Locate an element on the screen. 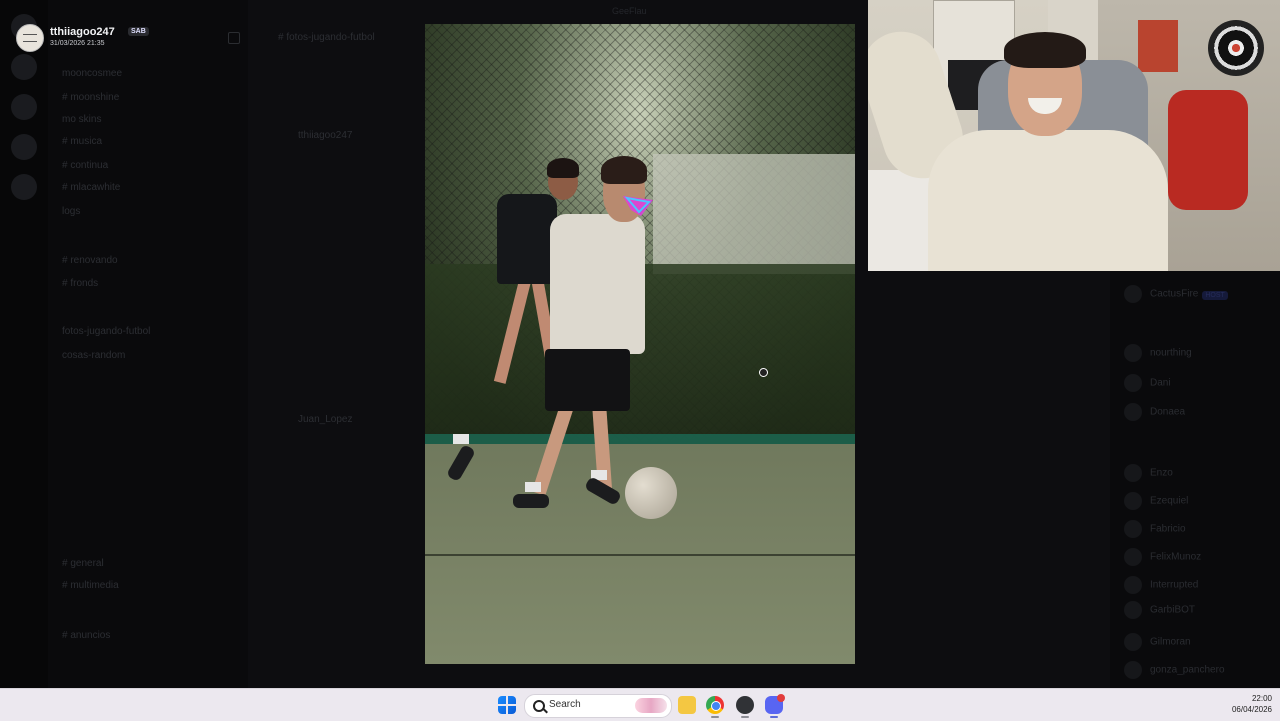  member-item: Enzo is located at coordinates (1148, 473).